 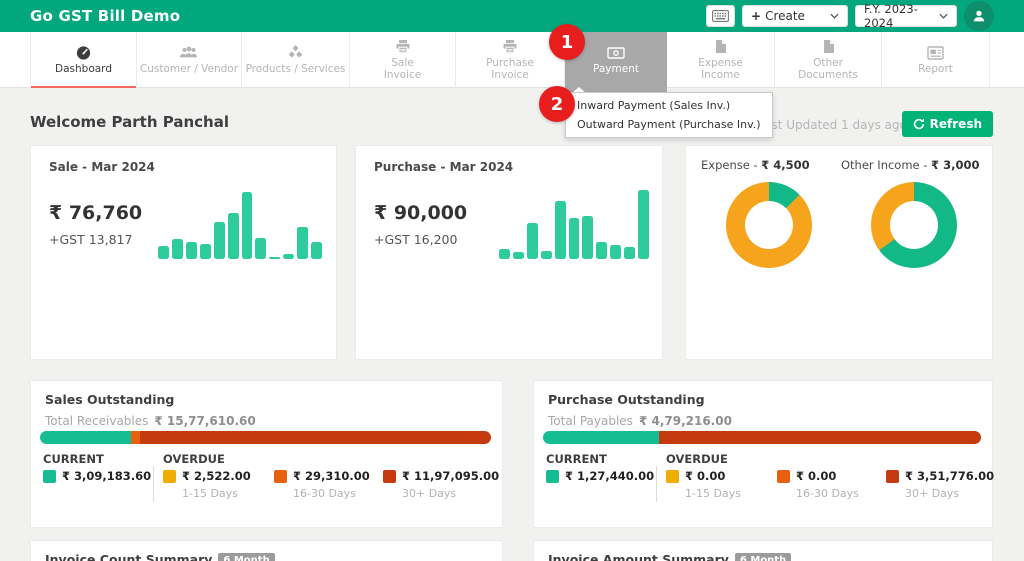 I want to click on menu-item-inward-payment: Inward Payment (Sales Inv.), so click(x=669, y=105).